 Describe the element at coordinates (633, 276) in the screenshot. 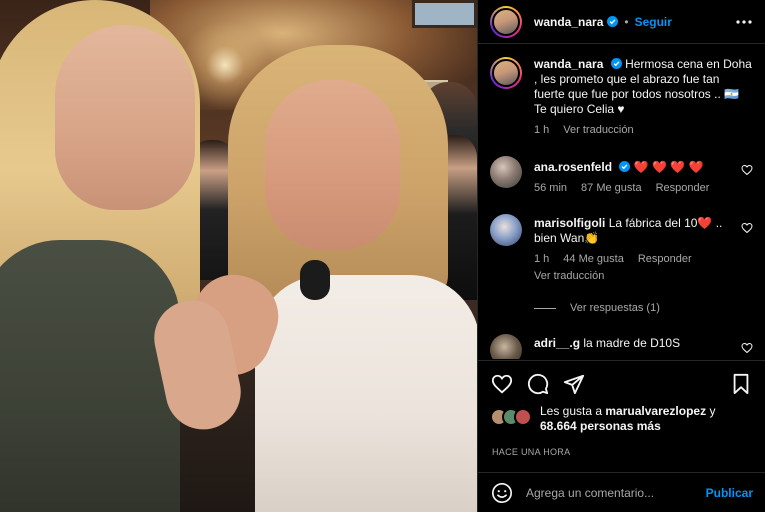

I see `comment-translate-link: Ver traducción` at that location.